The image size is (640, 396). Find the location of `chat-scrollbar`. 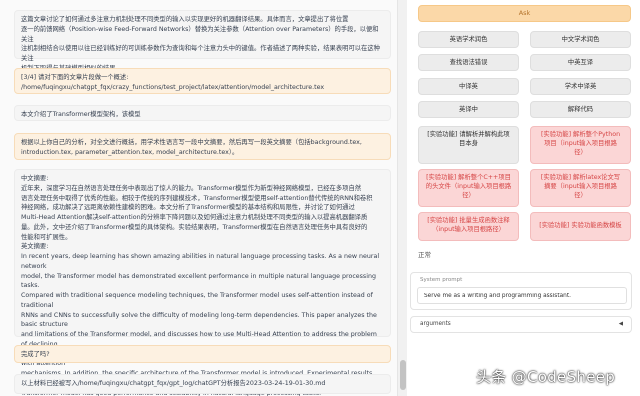

chat-scrollbar is located at coordinates (402, 198).